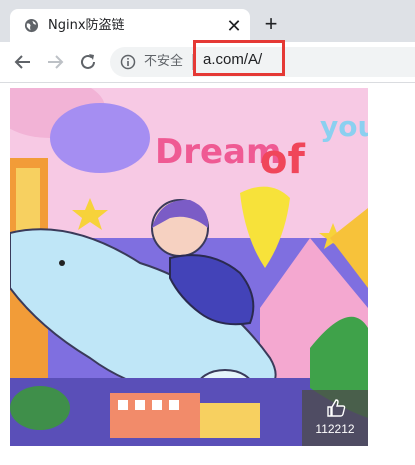 This screenshot has height=465, width=415. What do you see at coordinates (335, 418) in the screenshot?
I see `like-badge: 112212` at bounding box center [335, 418].